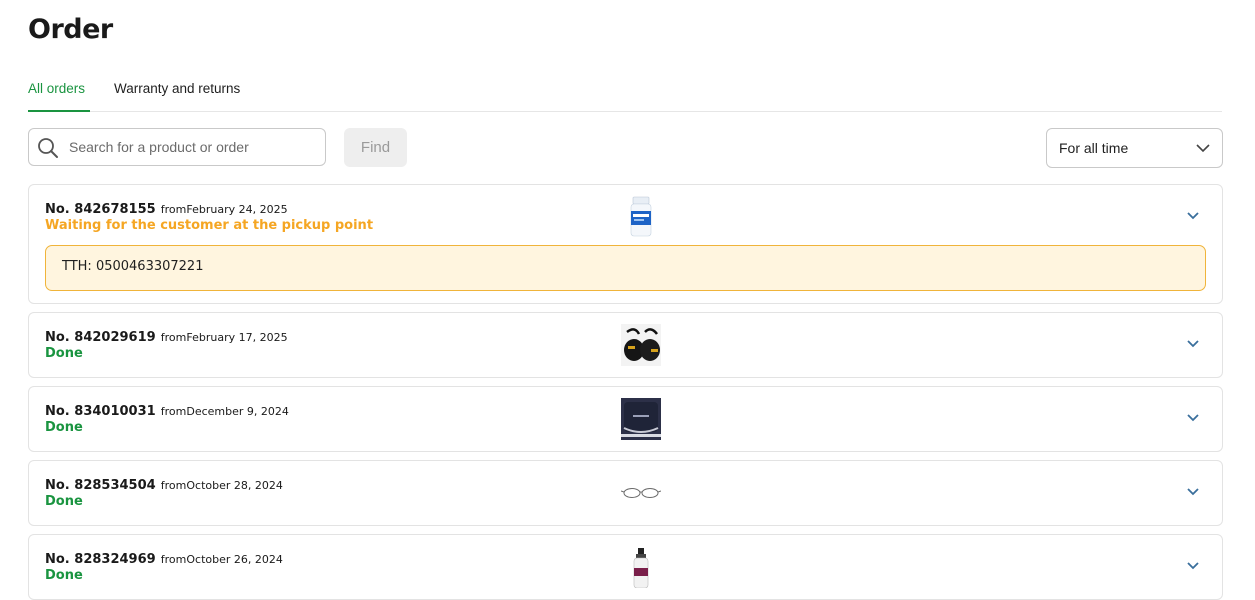 The width and height of the screenshot is (1255, 600). I want to click on search-icon, so click(48, 148).